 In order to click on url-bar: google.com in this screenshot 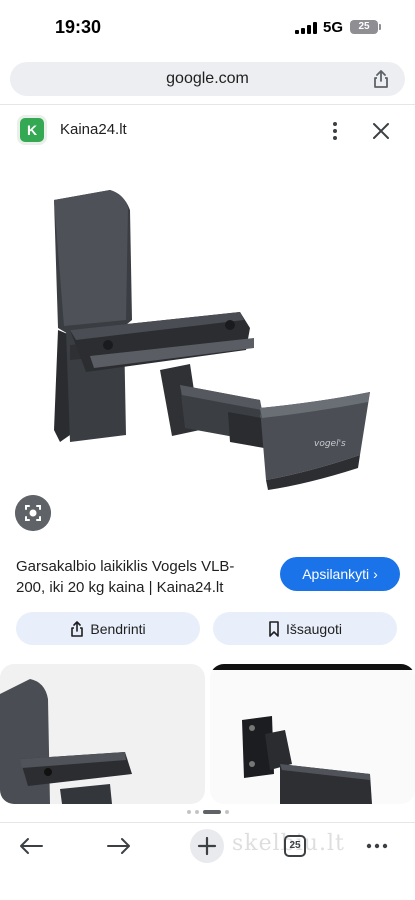, I will do `click(207, 79)`.